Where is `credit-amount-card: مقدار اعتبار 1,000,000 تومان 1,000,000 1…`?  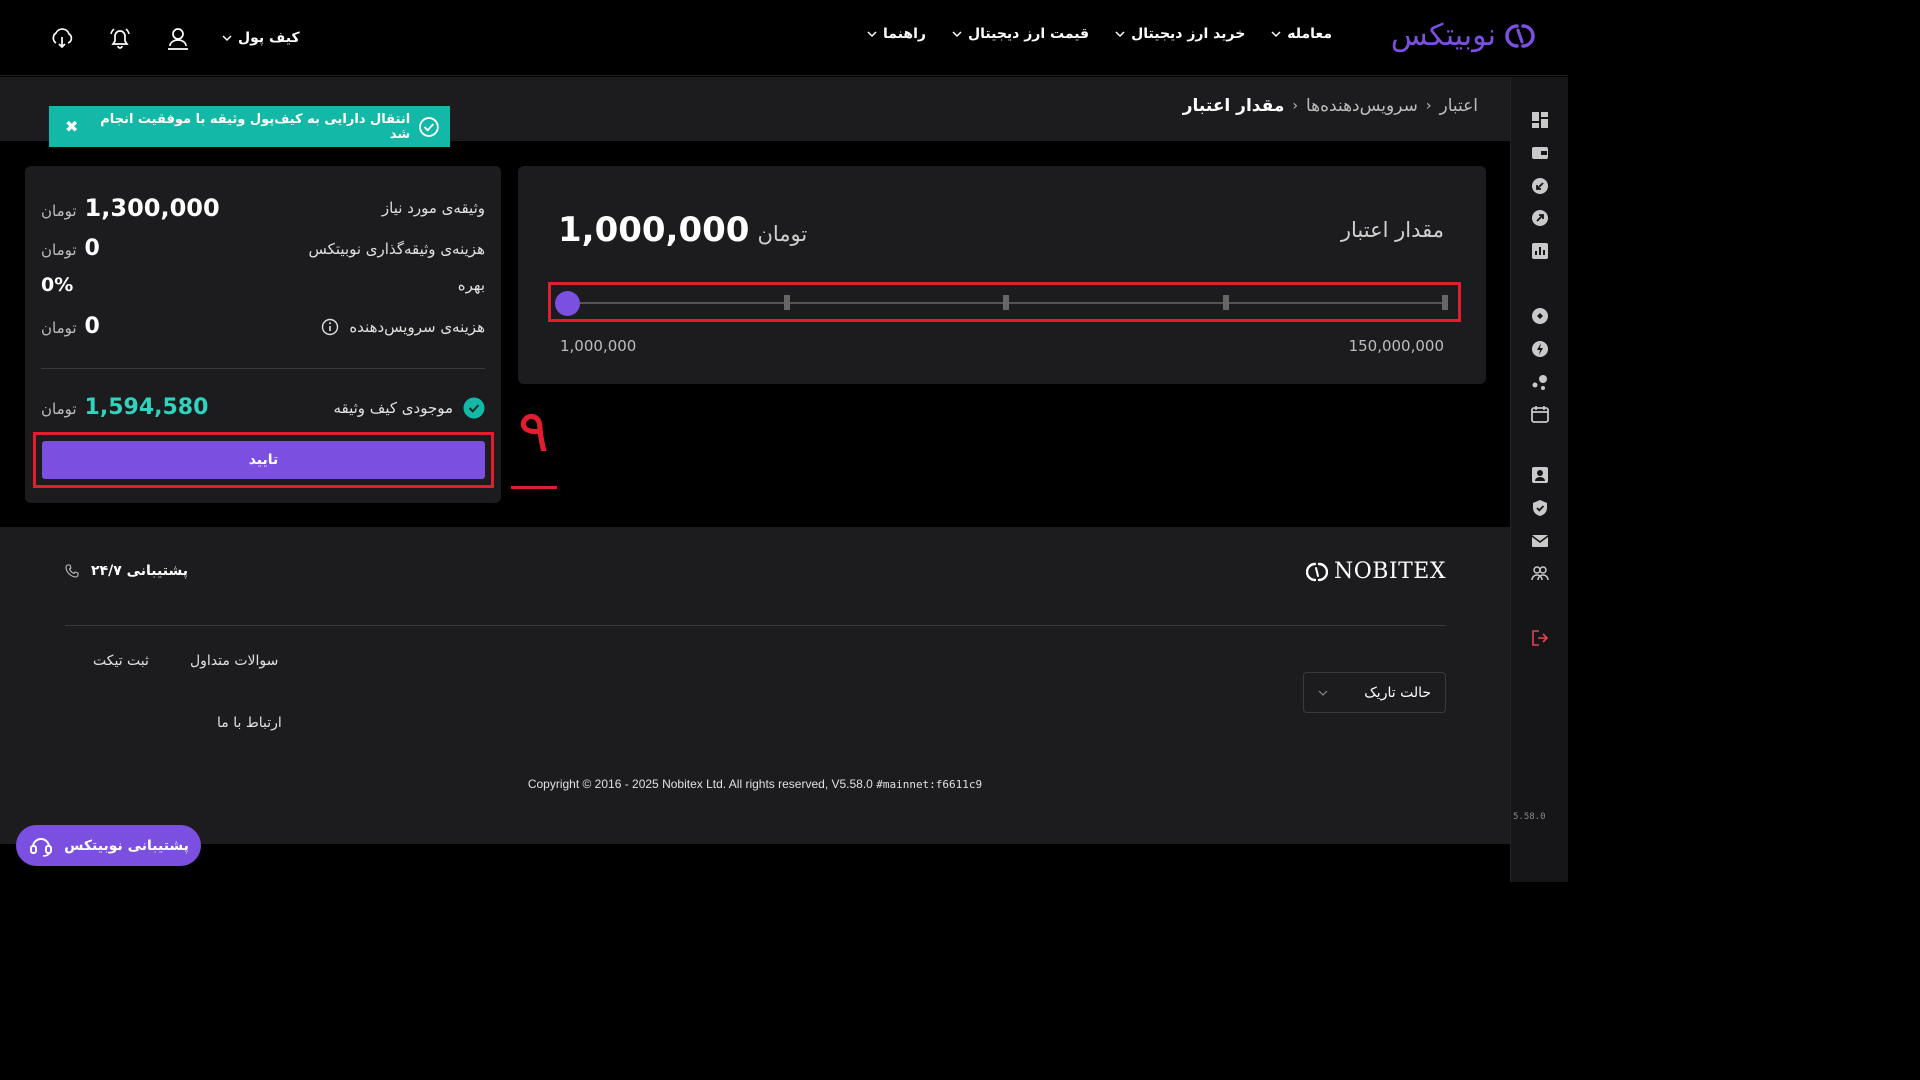 credit-amount-card: مقدار اعتبار 1,000,000 تومان 1,000,000 1… is located at coordinates (1002, 275).